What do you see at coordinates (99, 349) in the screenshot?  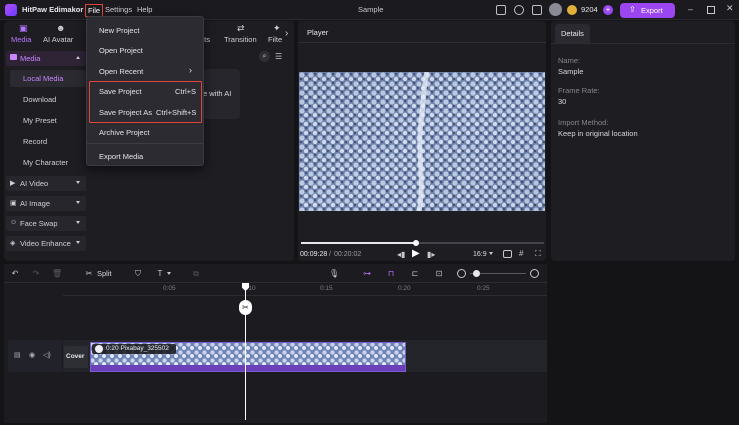 I see `clip-play-icon` at bounding box center [99, 349].